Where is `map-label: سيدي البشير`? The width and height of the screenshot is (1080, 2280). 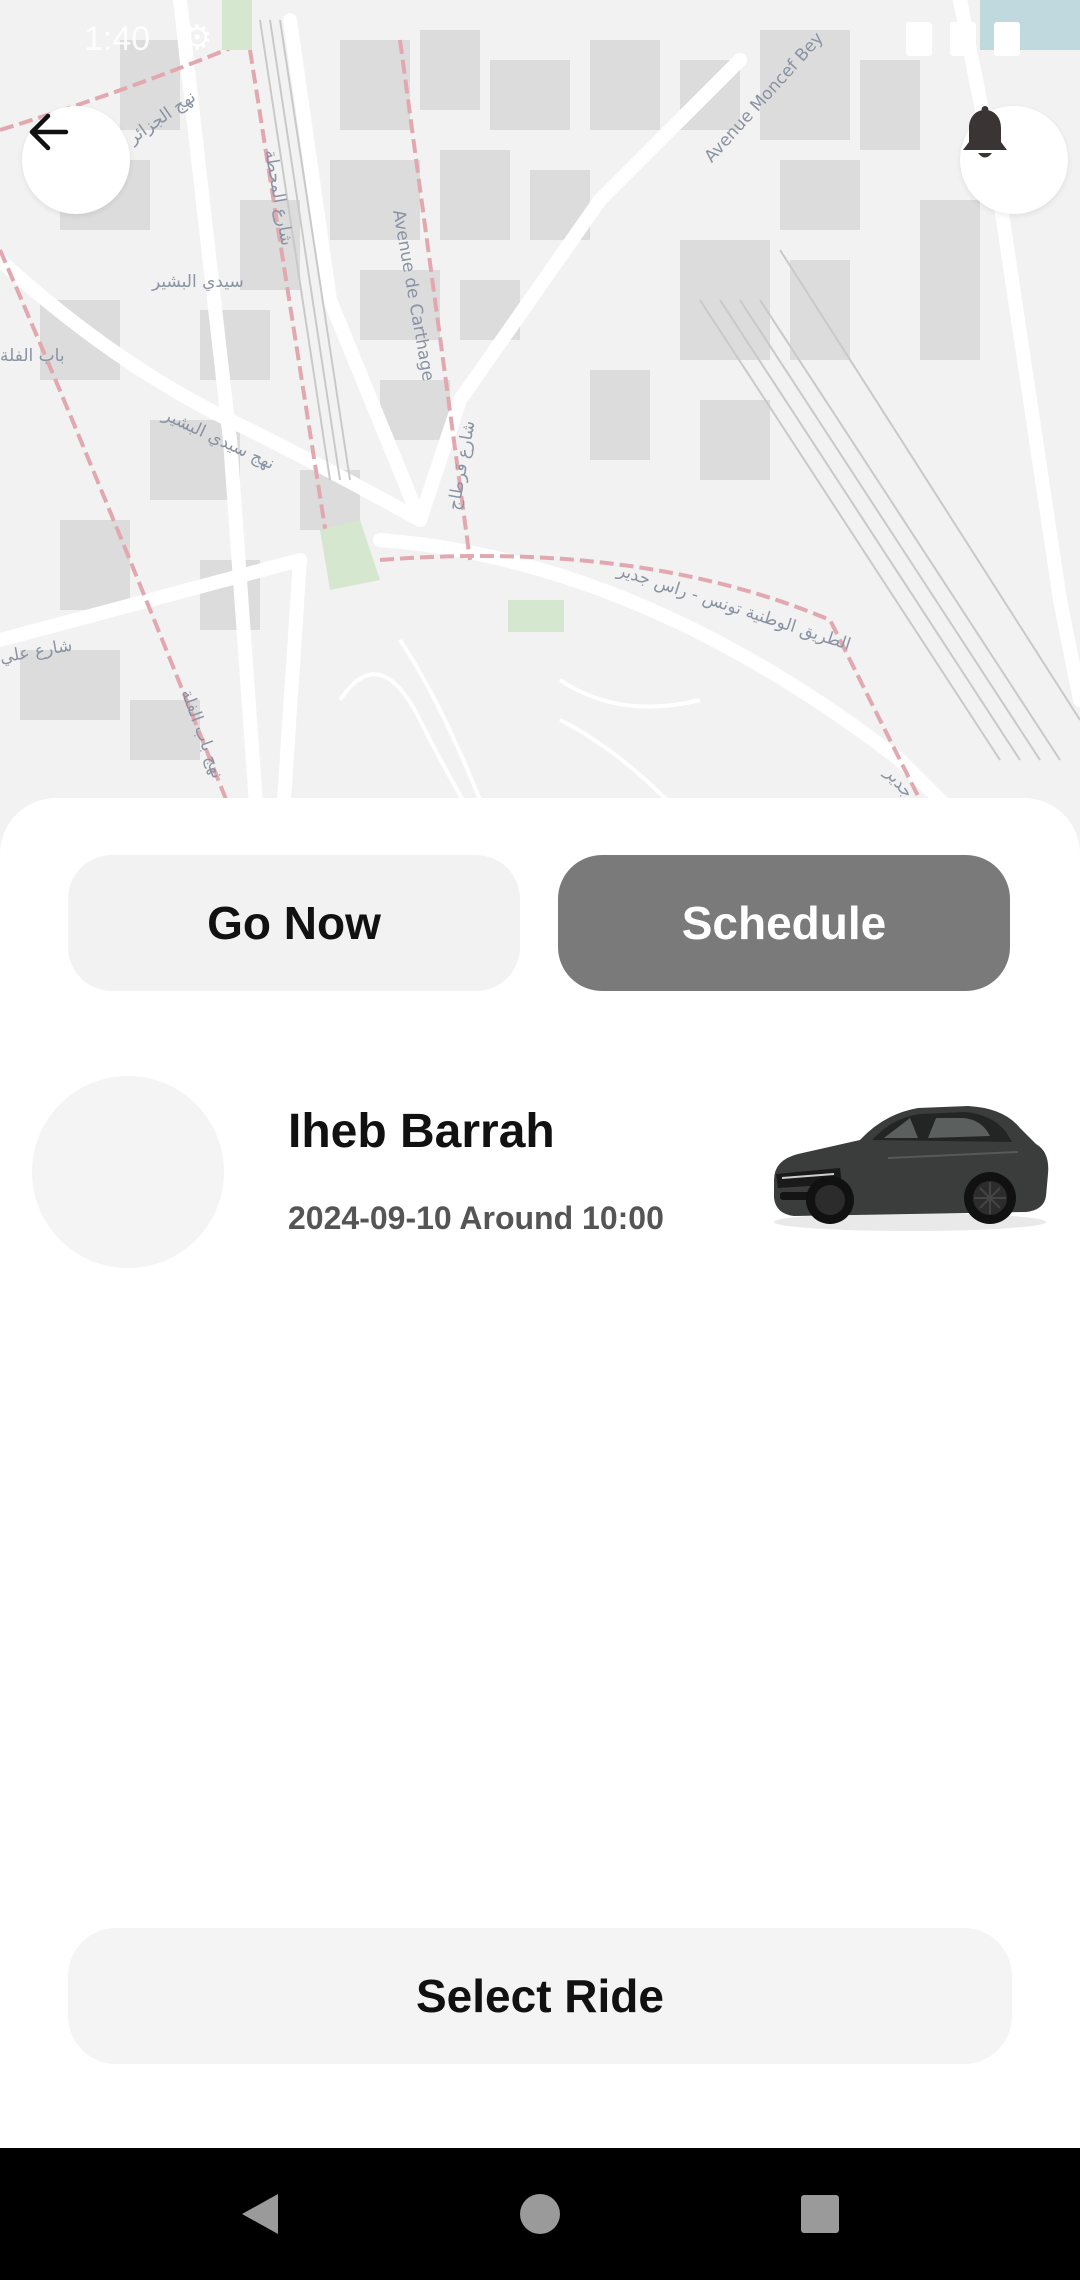 map-label: سيدي البشير is located at coordinates (198, 282).